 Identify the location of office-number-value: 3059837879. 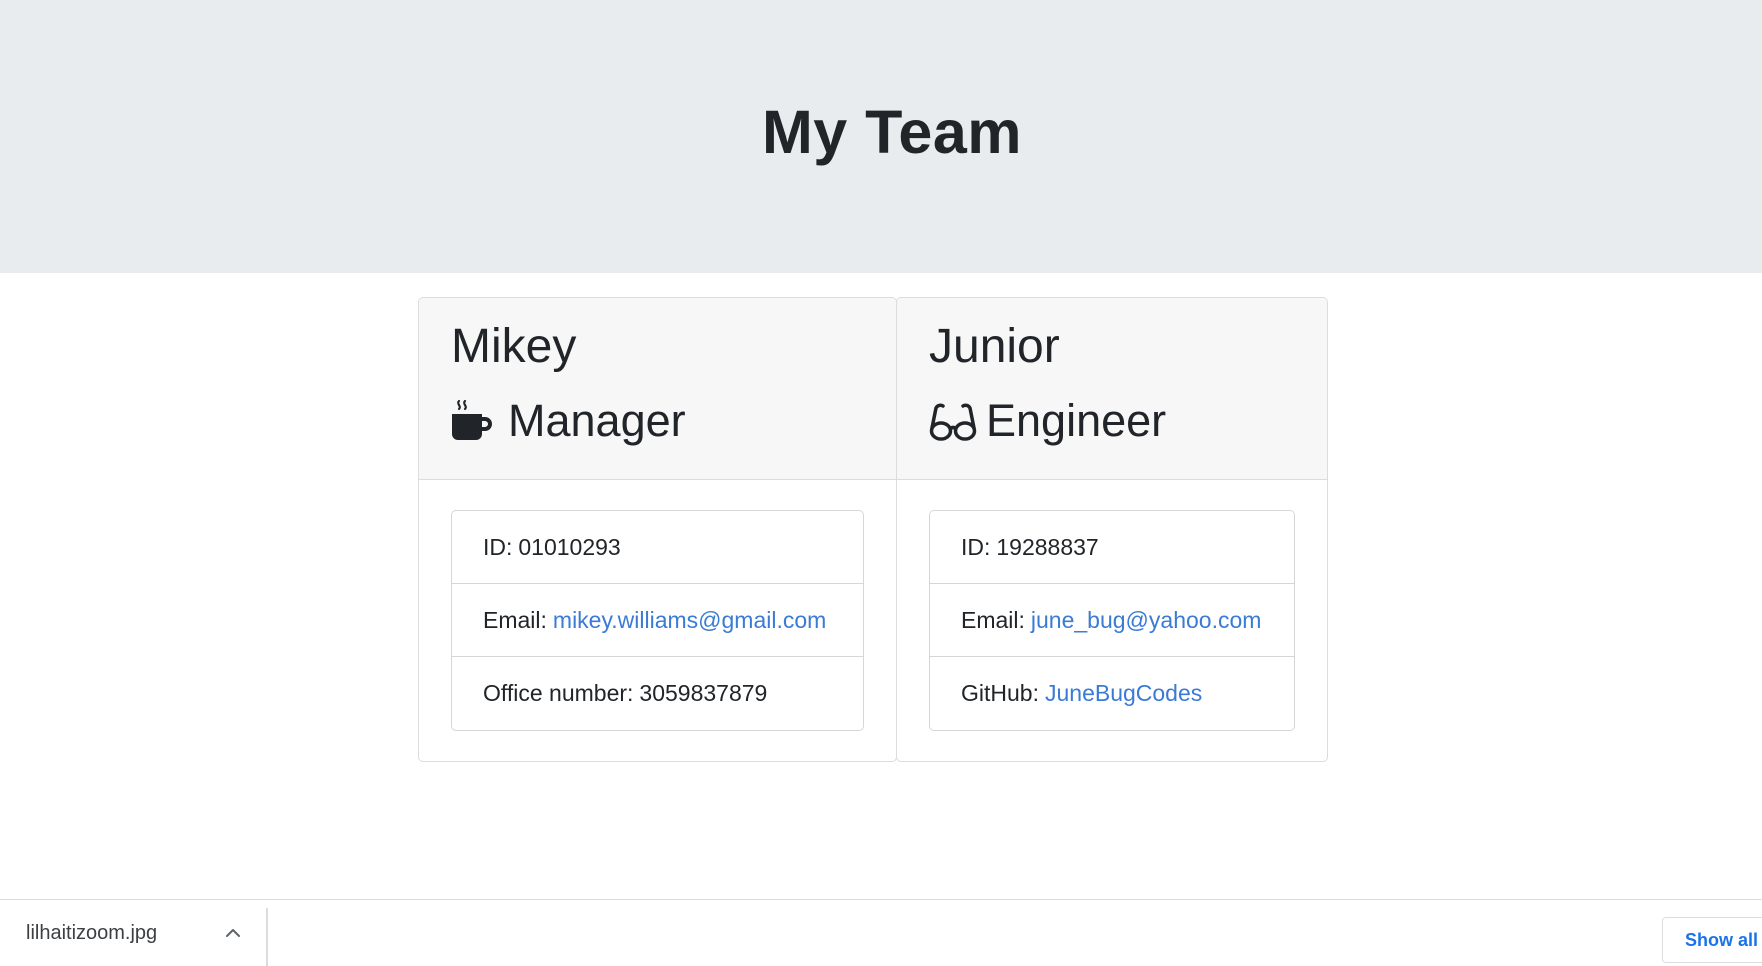
(703, 693).